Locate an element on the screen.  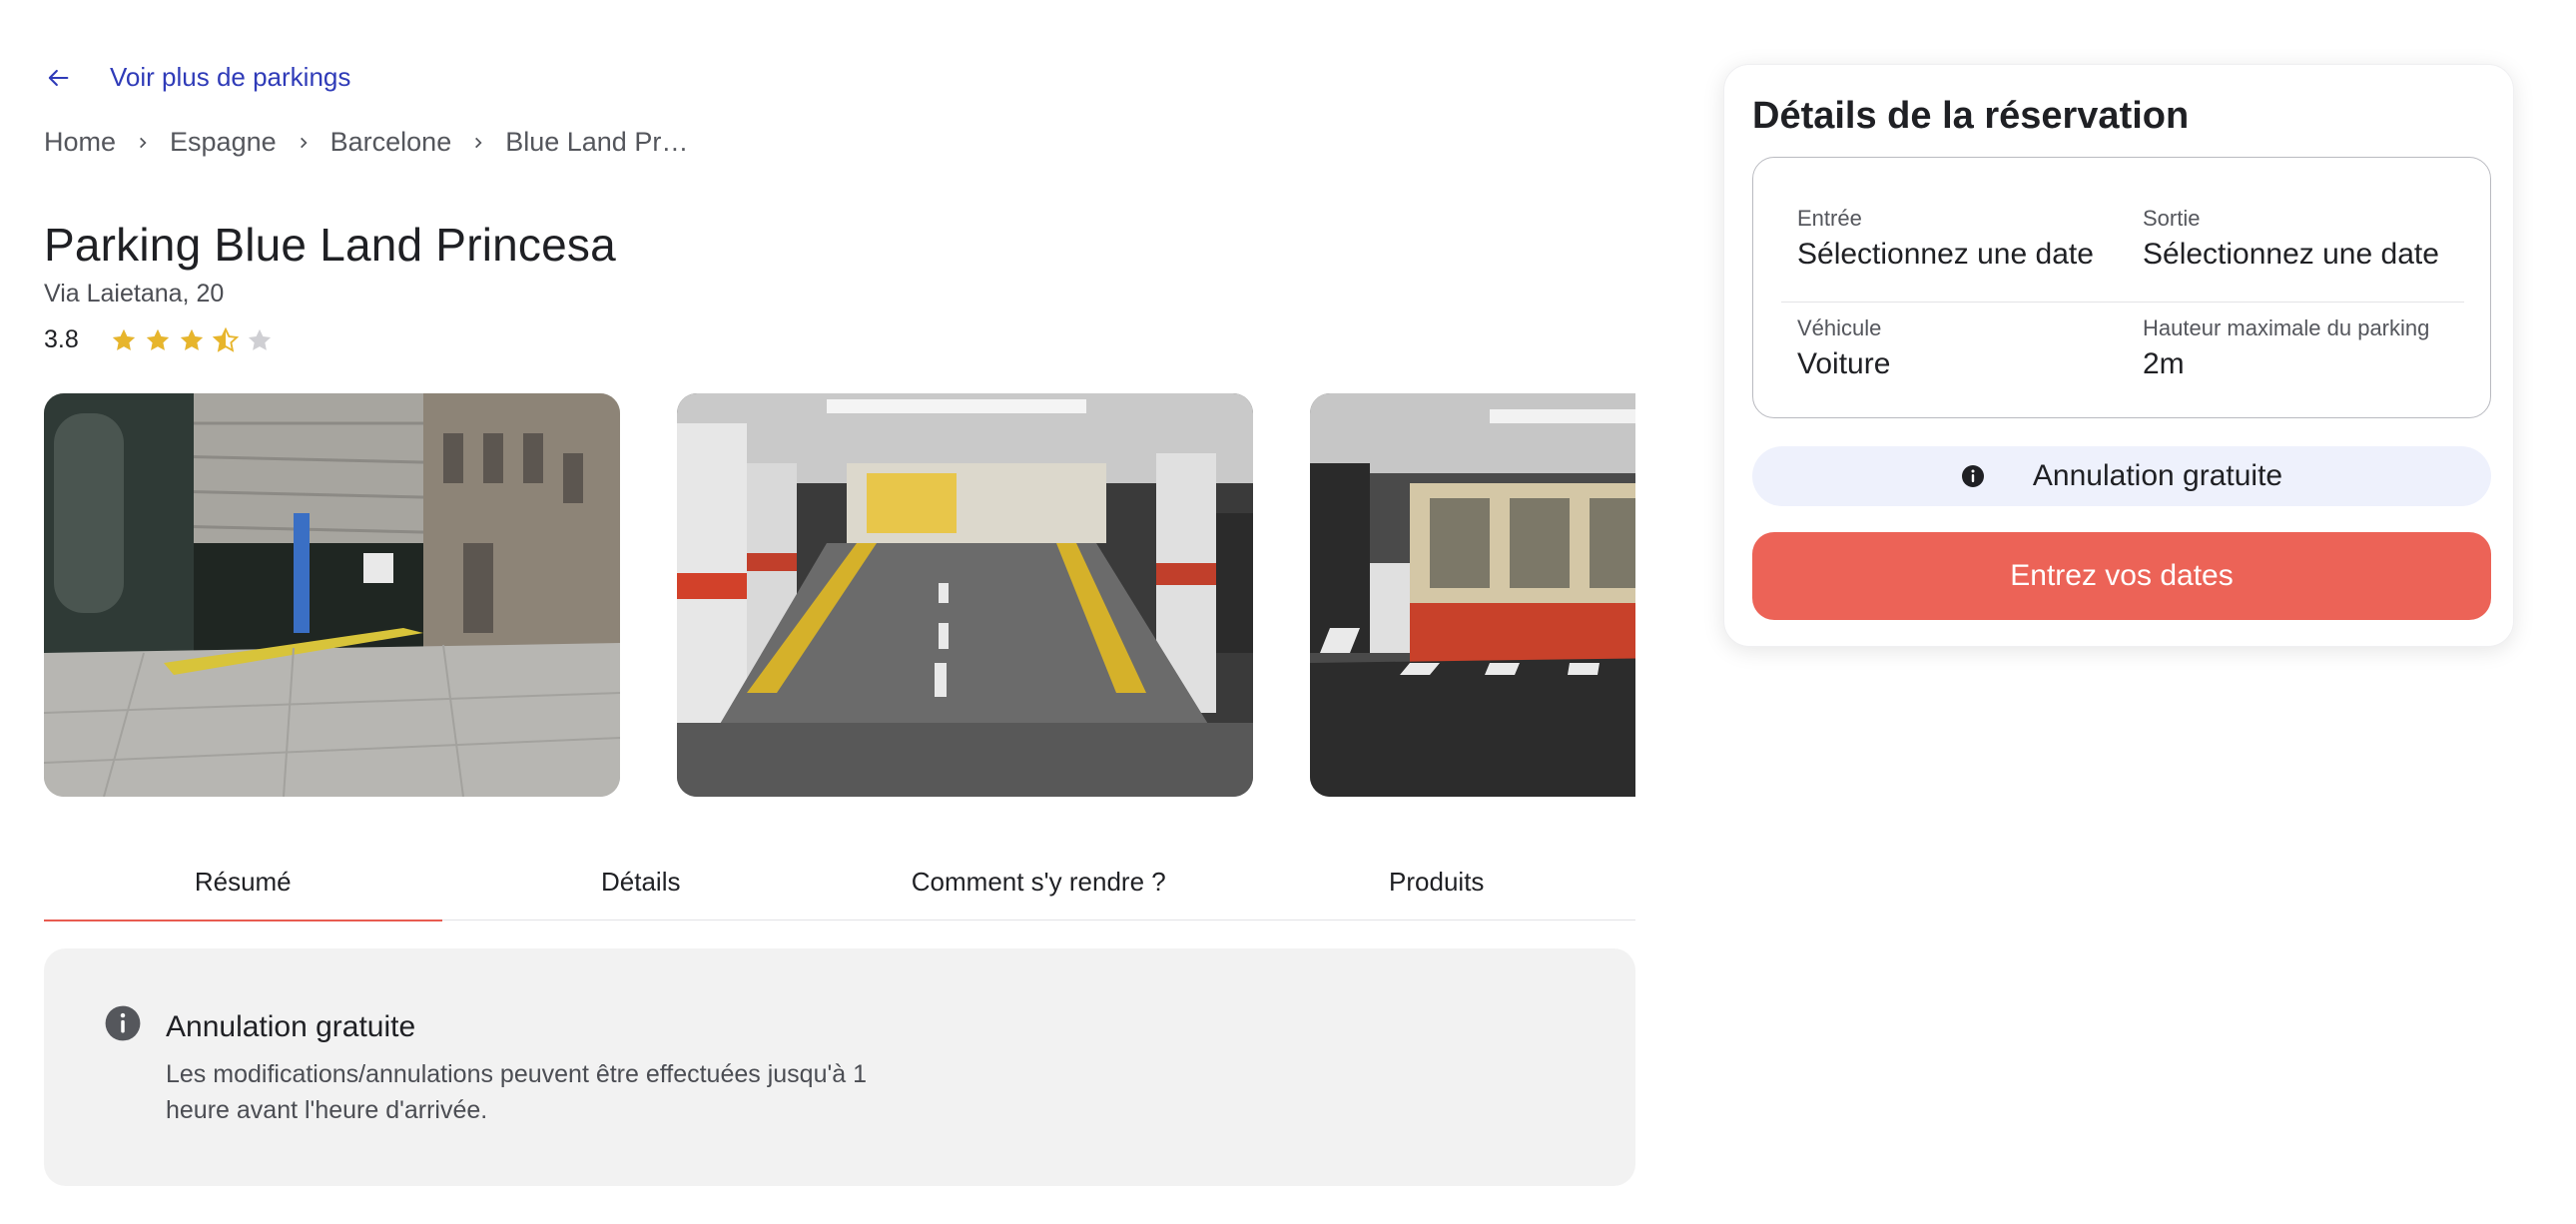
star-empty-icon is located at coordinates (260, 339).